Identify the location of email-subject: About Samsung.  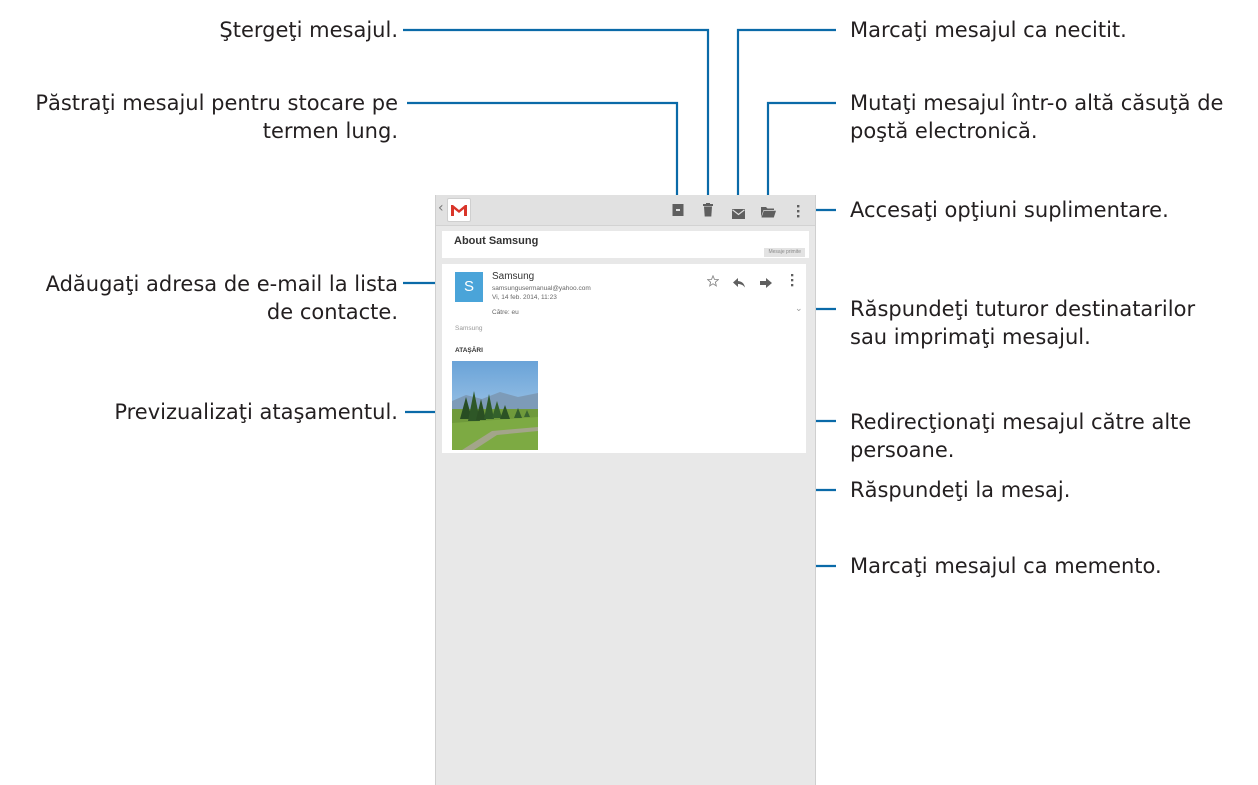
(496, 241).